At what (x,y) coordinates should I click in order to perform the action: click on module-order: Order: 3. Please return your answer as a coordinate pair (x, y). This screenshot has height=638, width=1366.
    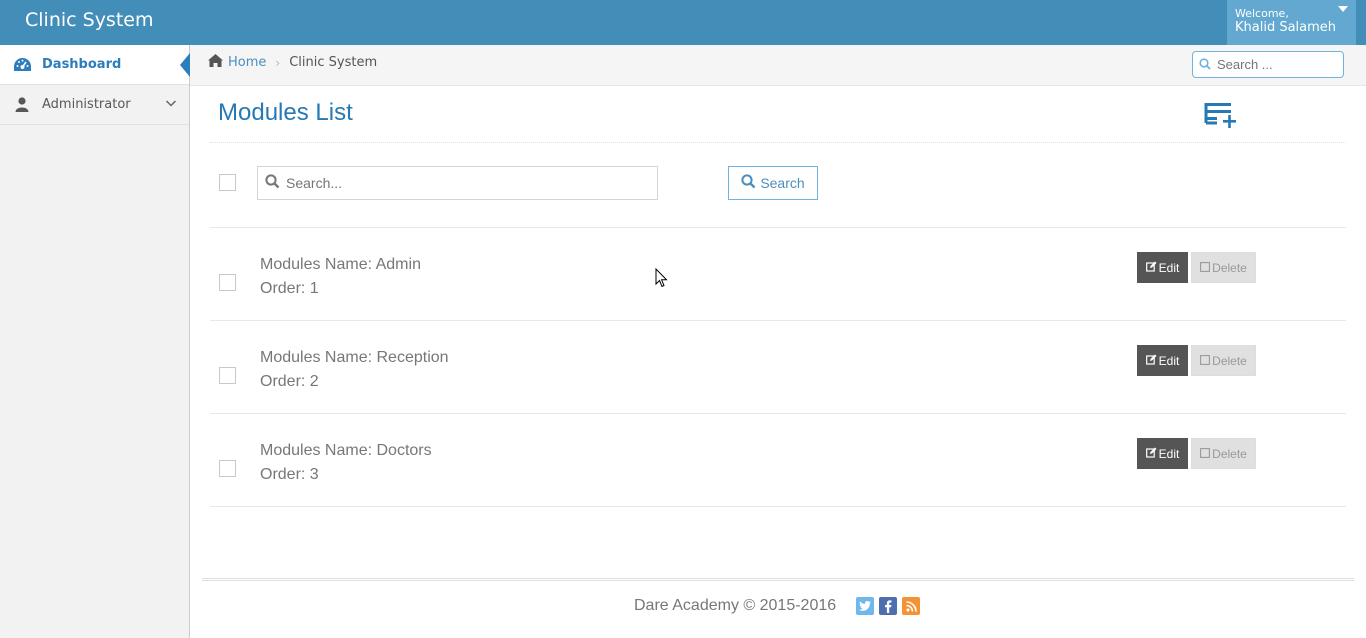
    Looking at the image, I should click on (289, 474).